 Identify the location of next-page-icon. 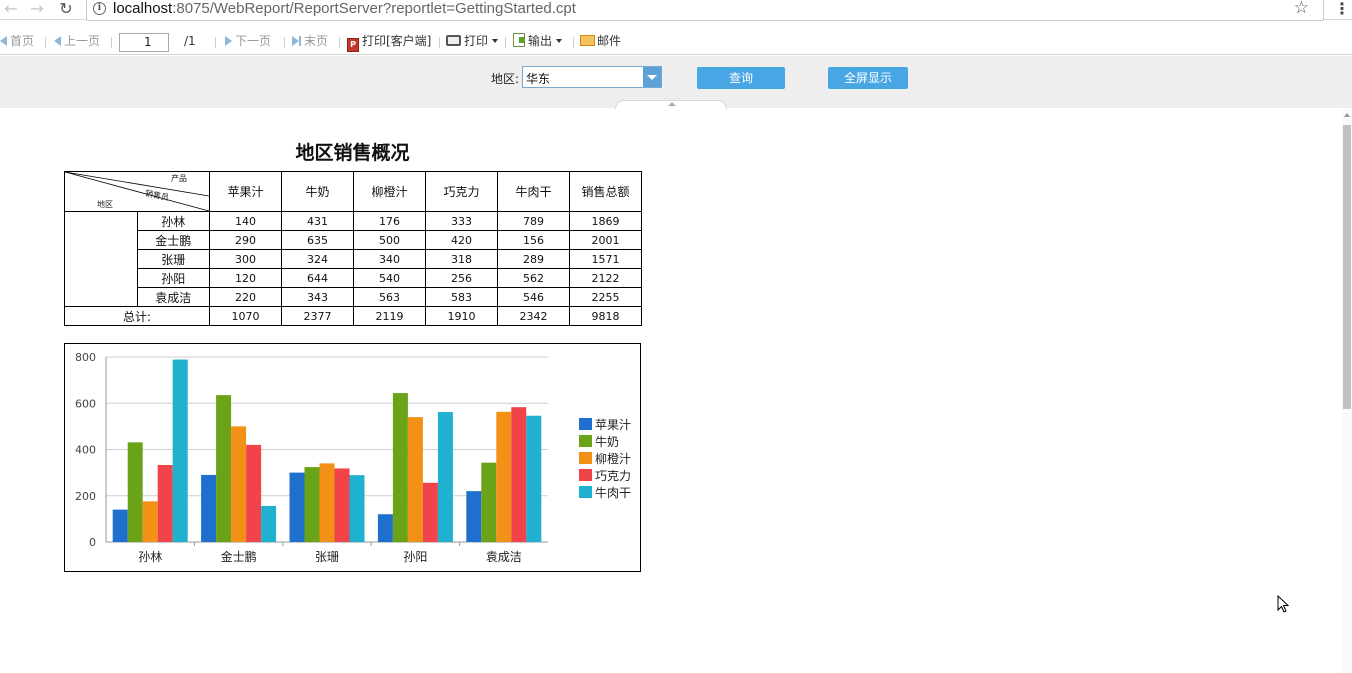
(228, 41).